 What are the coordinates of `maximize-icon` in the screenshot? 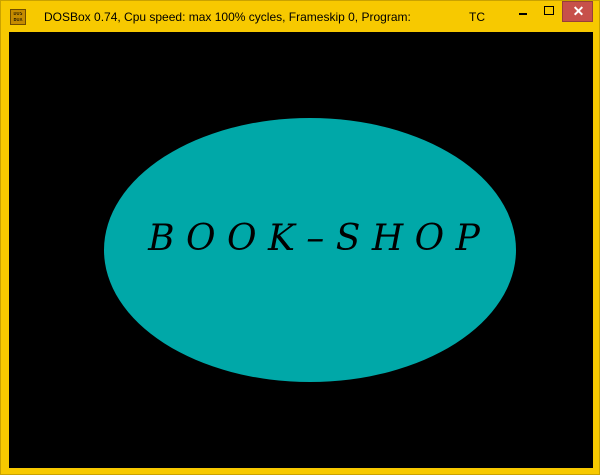 It's located at (549, 10).